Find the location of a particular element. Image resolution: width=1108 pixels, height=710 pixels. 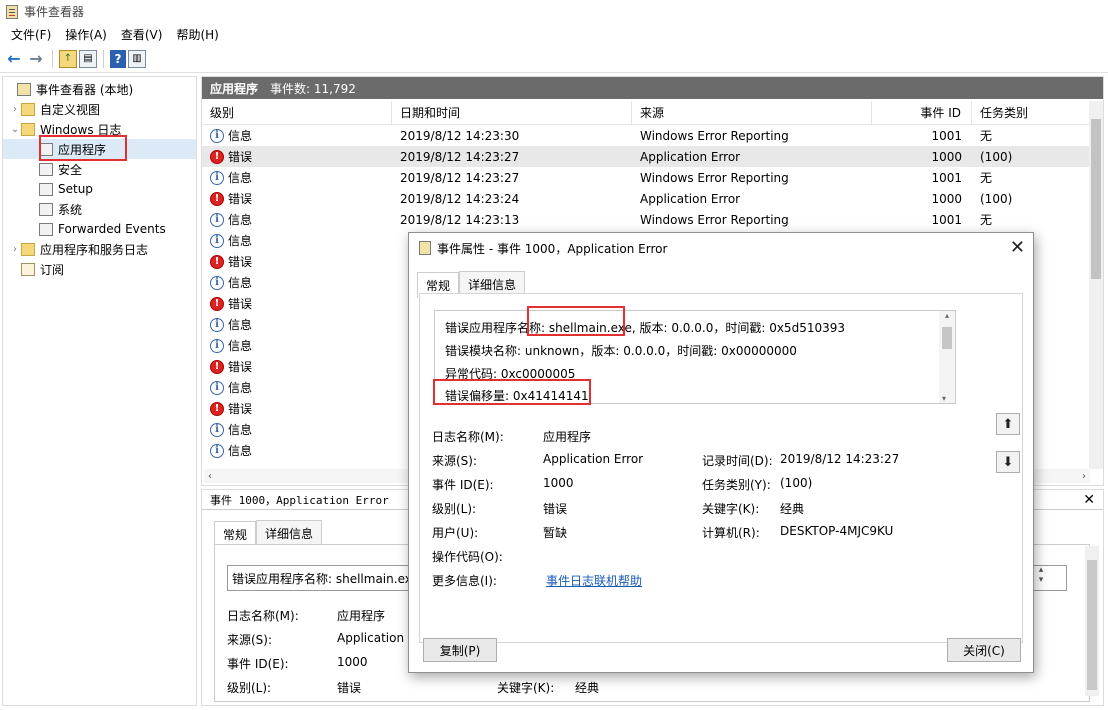

computer-value: DESKTOP-4MJC9KU is located at coordinates (837, 531).